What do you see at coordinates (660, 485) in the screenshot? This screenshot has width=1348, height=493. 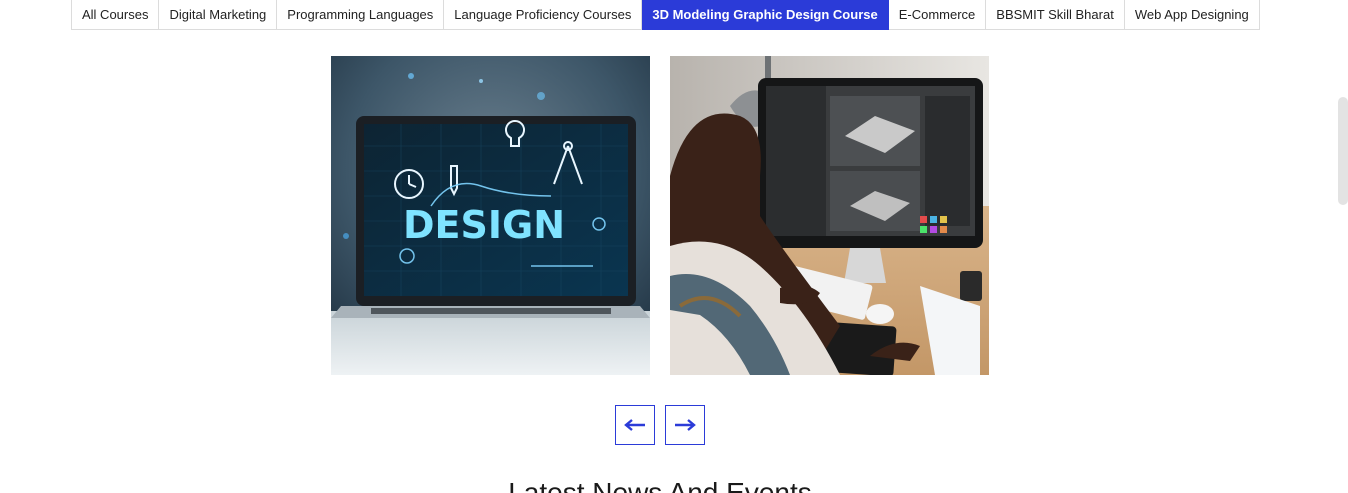 I see `latest-news-heading: Latest News And Events` at bounding box center [660, 485].